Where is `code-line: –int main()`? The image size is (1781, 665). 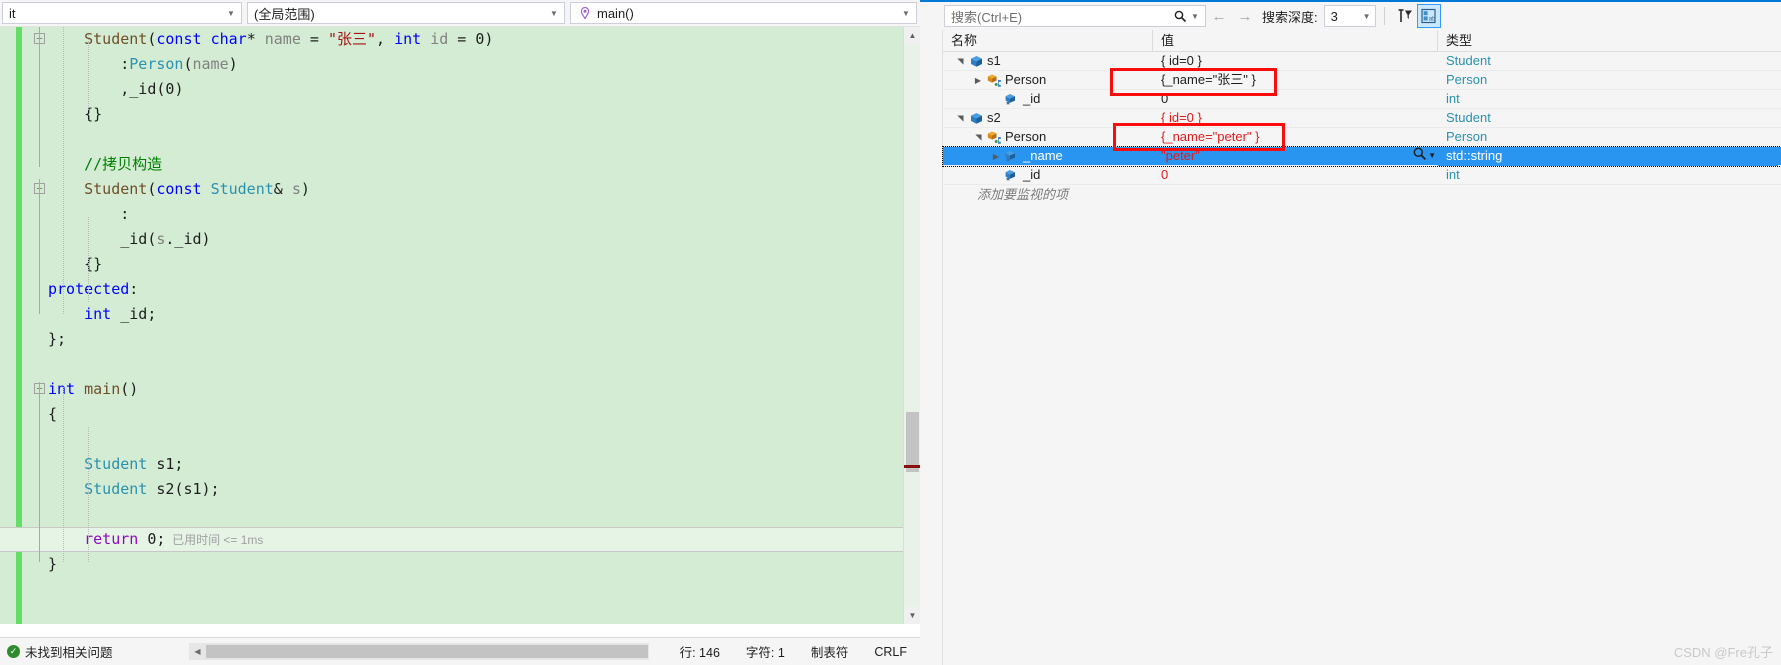 code-line: –int main() is located at coordinates (460, 389).